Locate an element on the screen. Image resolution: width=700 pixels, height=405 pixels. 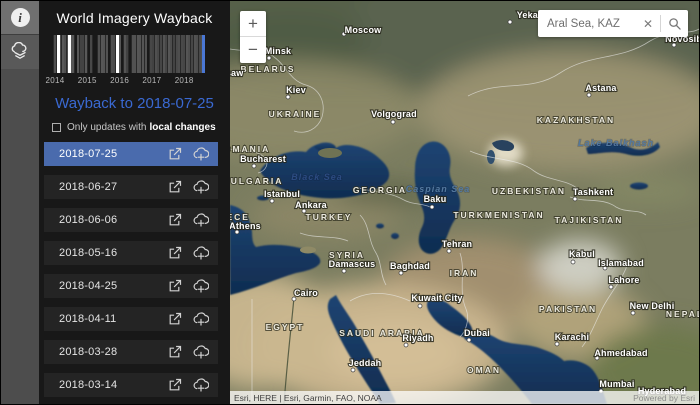
city-label: Riyadh is located at coordinates (417, 338).